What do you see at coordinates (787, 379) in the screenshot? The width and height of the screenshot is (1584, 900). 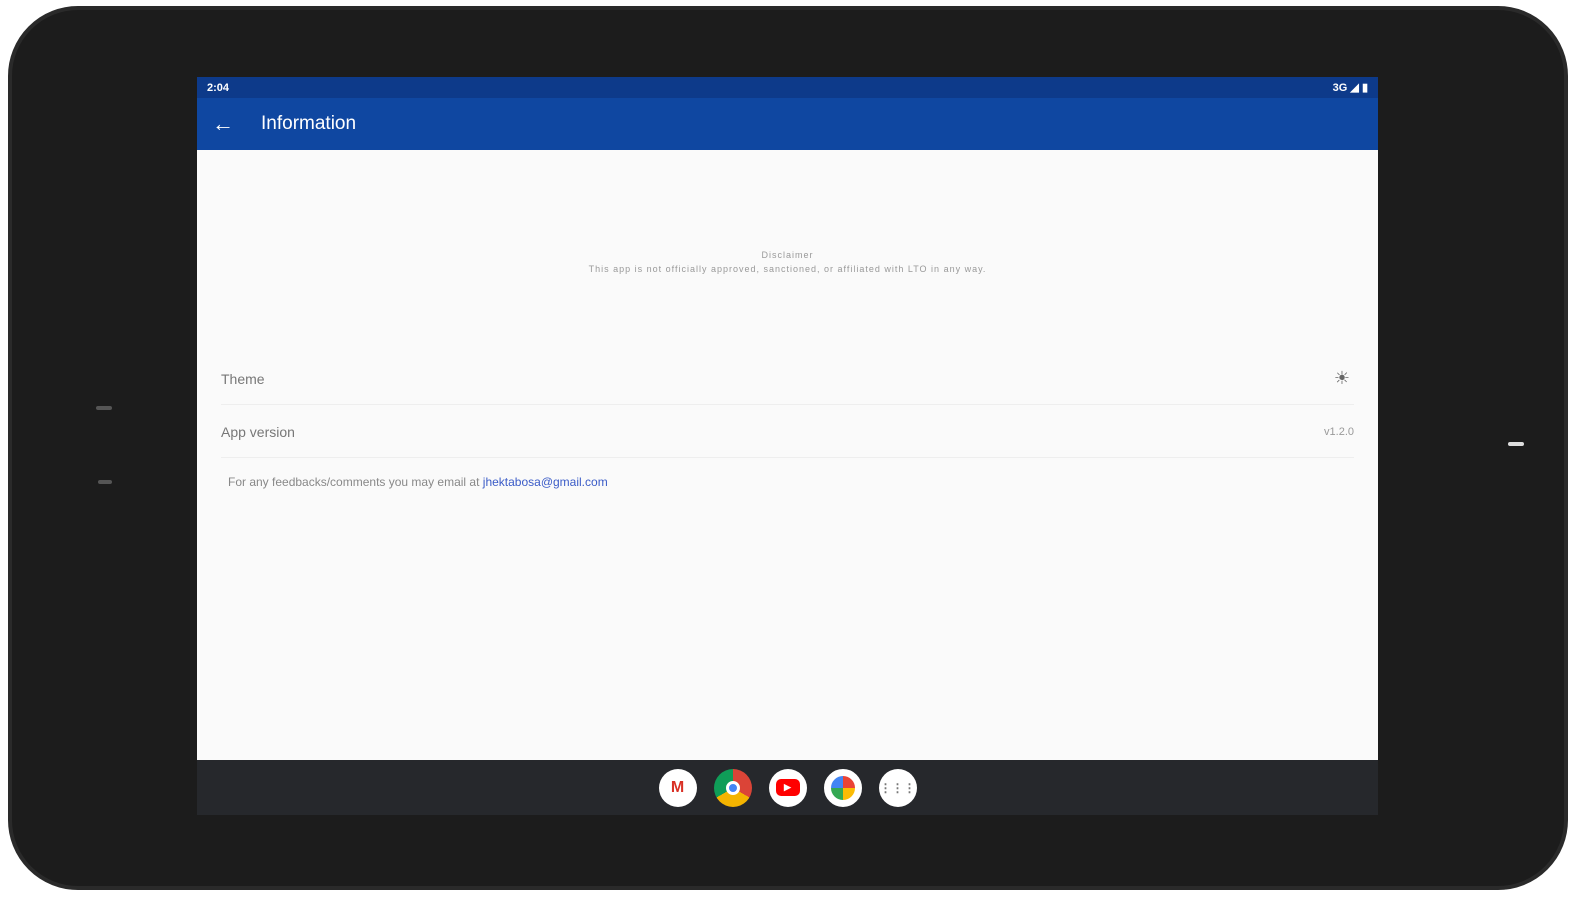 I see `theme-row: Theme ☀` at bounding box center [787, 379].